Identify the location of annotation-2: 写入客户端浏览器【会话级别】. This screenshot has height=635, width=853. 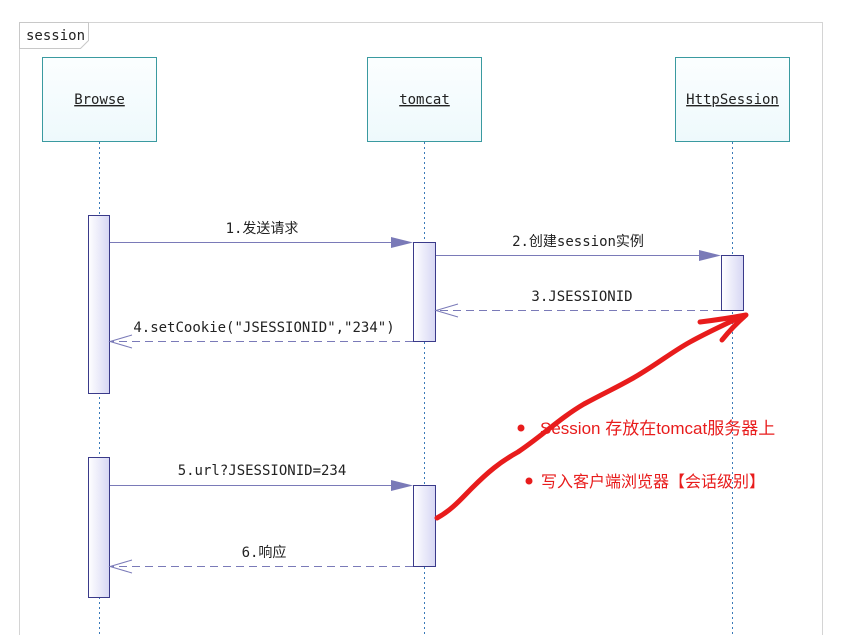
(645, 482).